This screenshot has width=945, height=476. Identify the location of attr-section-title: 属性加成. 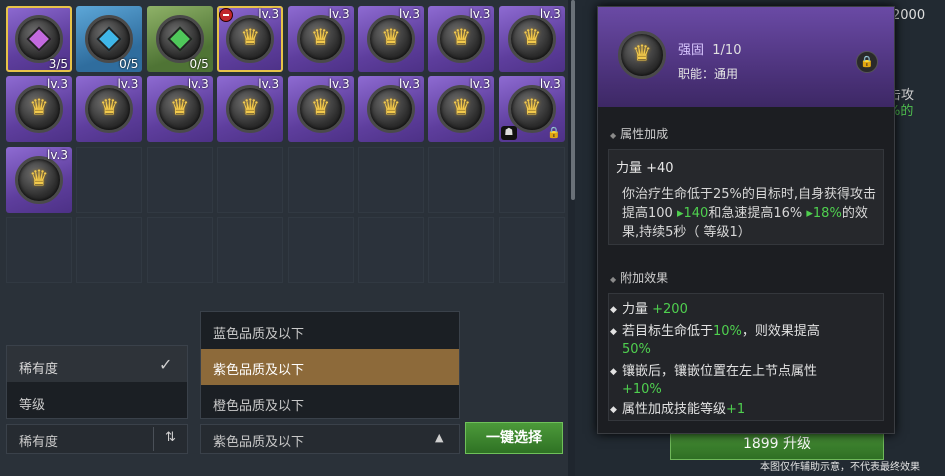
(639, 133).